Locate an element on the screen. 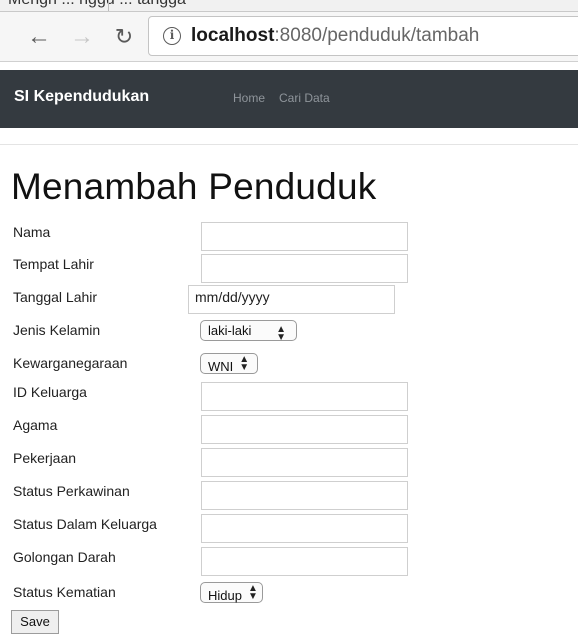  url-path: :8080/penduduk/tambah is located at coordinates (377, 35).